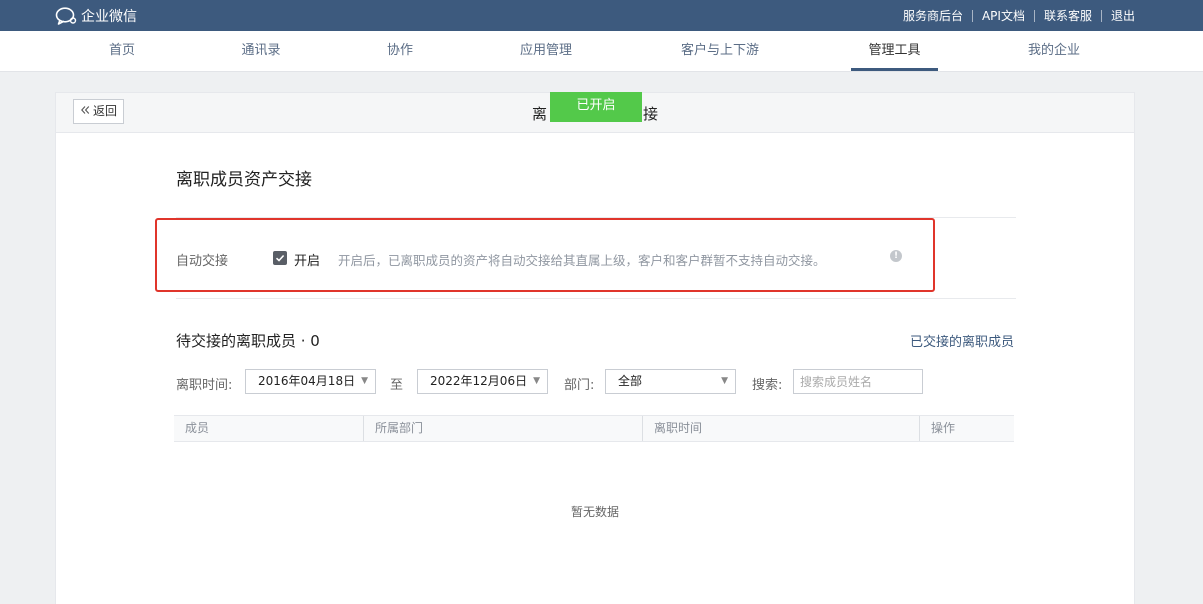 The width and height of the screenshot is (1203, 604). I want to click on nav-app-management: 应用管理, so click(546, 51).